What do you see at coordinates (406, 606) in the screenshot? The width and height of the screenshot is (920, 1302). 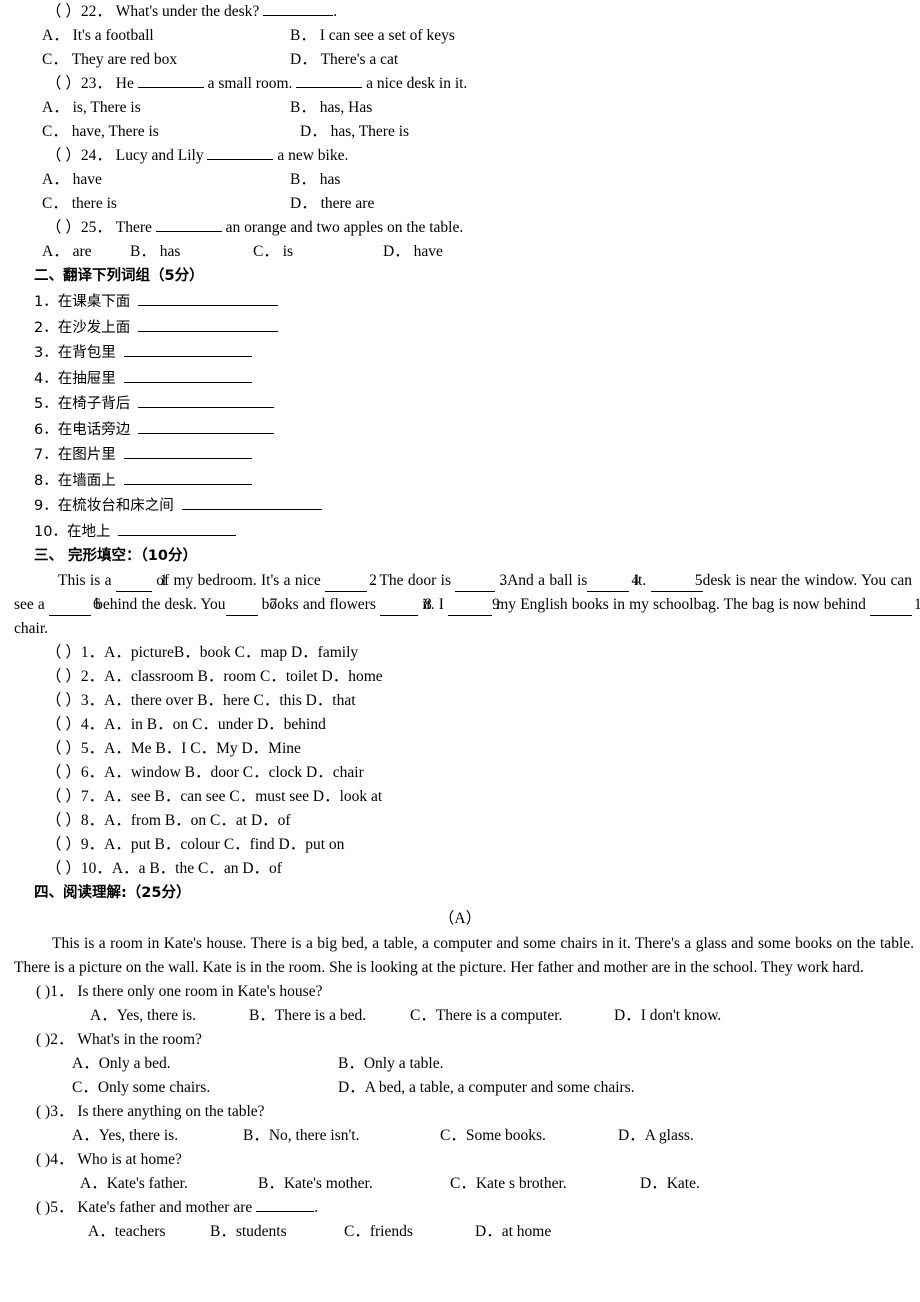 I see `cloze-blank-8: 8` at bounding box center [406, 606].